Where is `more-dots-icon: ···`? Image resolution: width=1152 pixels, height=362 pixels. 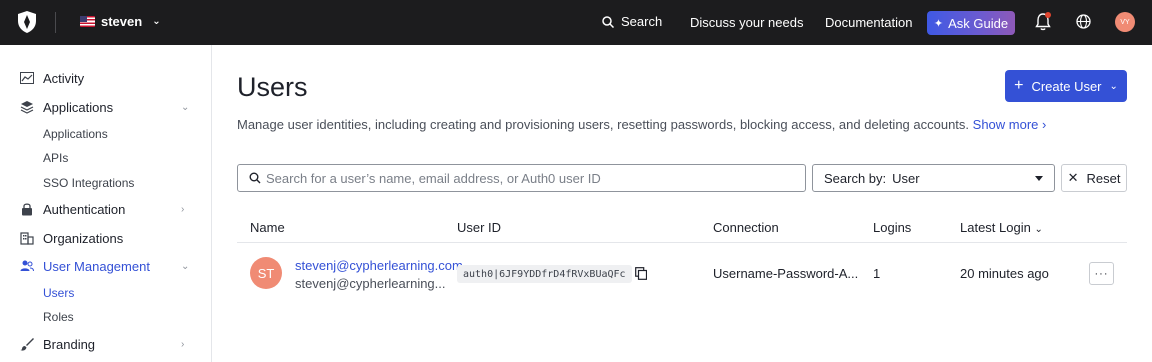
more-dots-icon: ··· is located at coordinates (1101, 273).